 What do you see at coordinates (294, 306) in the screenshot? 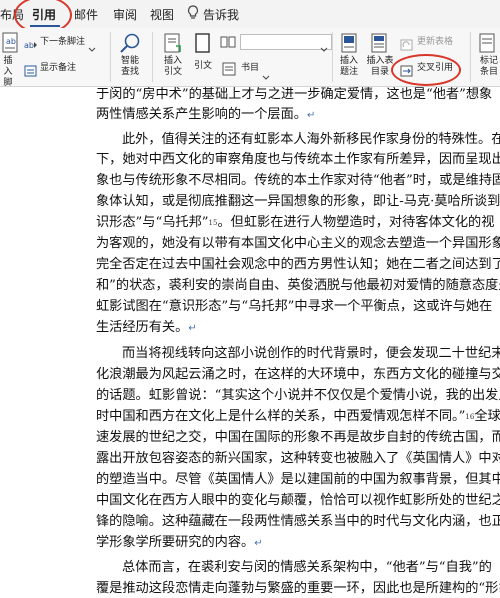
I see `document-line: 虹影试图在“意识形态”与“乌托邦”中寻求一个平衡点，这或许与她在` at bounding box center [294, 306].